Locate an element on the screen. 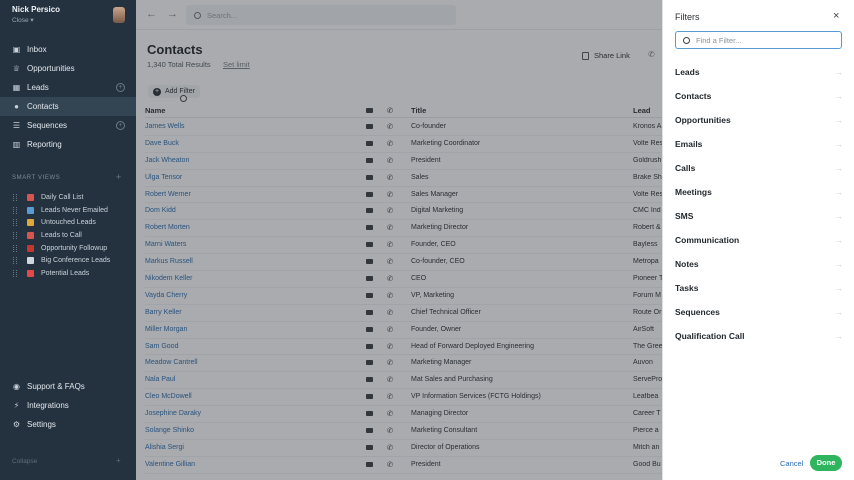 Image resolution: width=854 pixels, height=480 pixels. filter-item-label: Communication is located at coordinates (707, 240).